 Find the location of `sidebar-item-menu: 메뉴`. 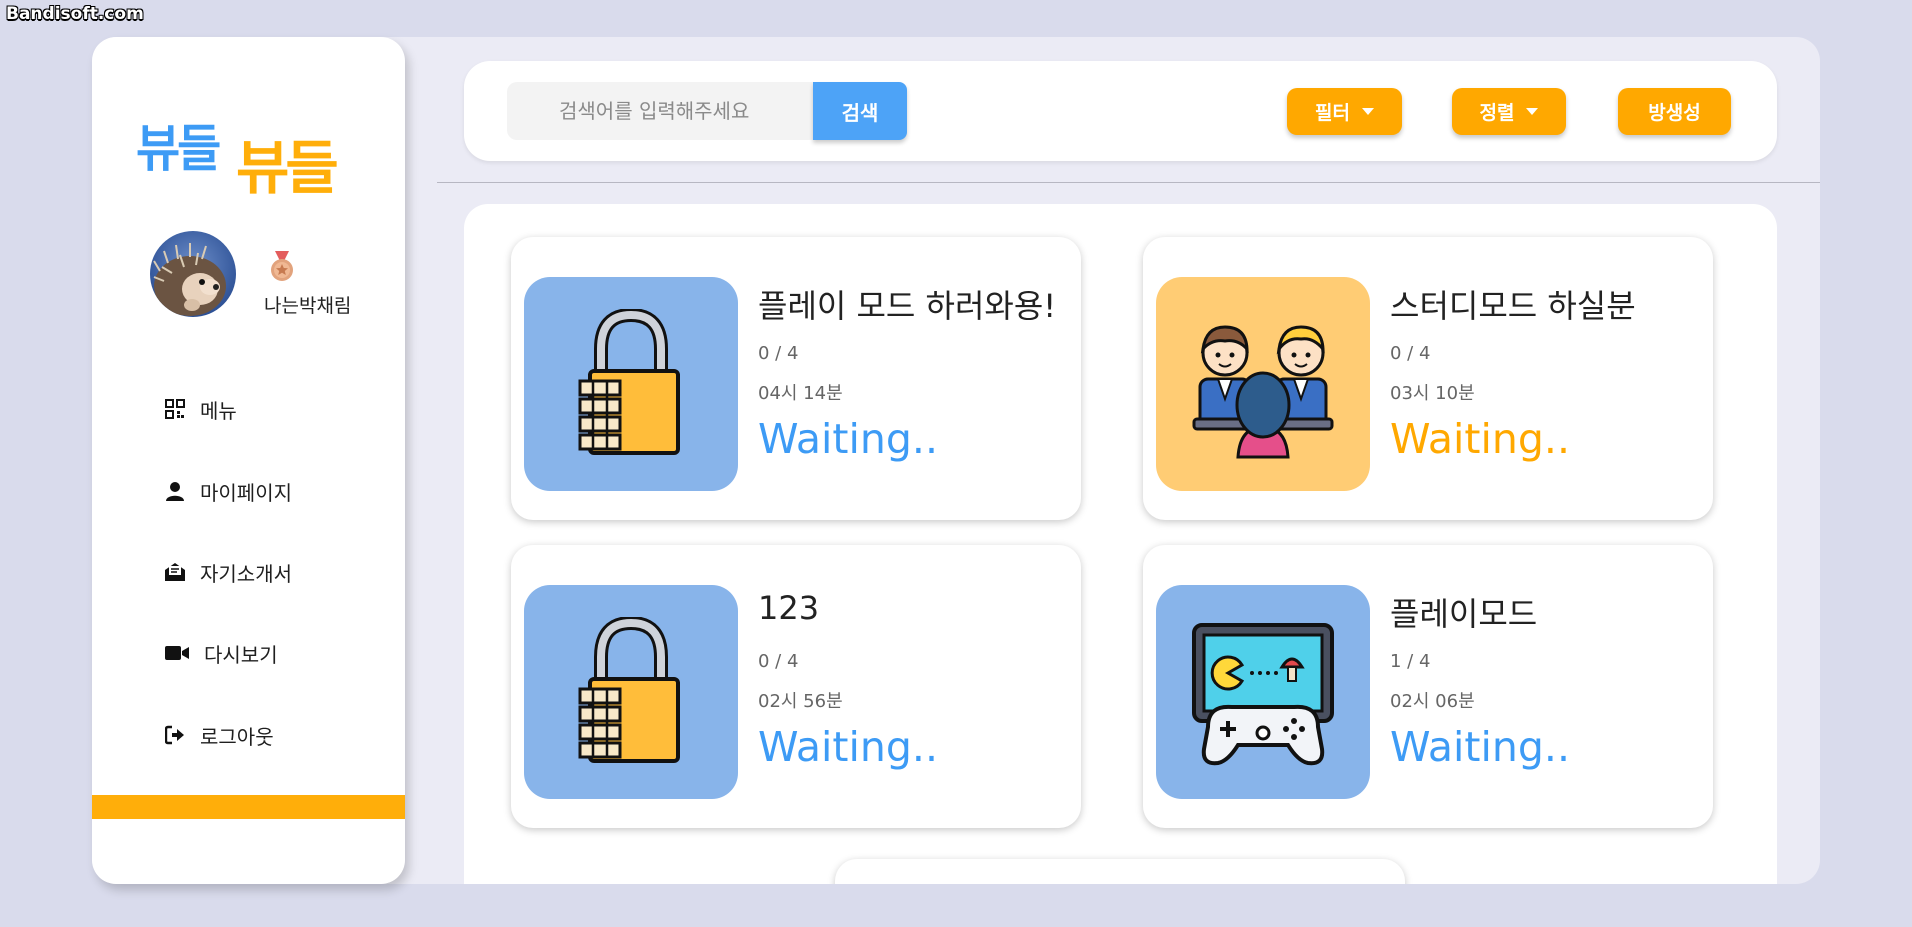

sidebar-item-menu: 메뉴 is located at coordinates (200, 409).